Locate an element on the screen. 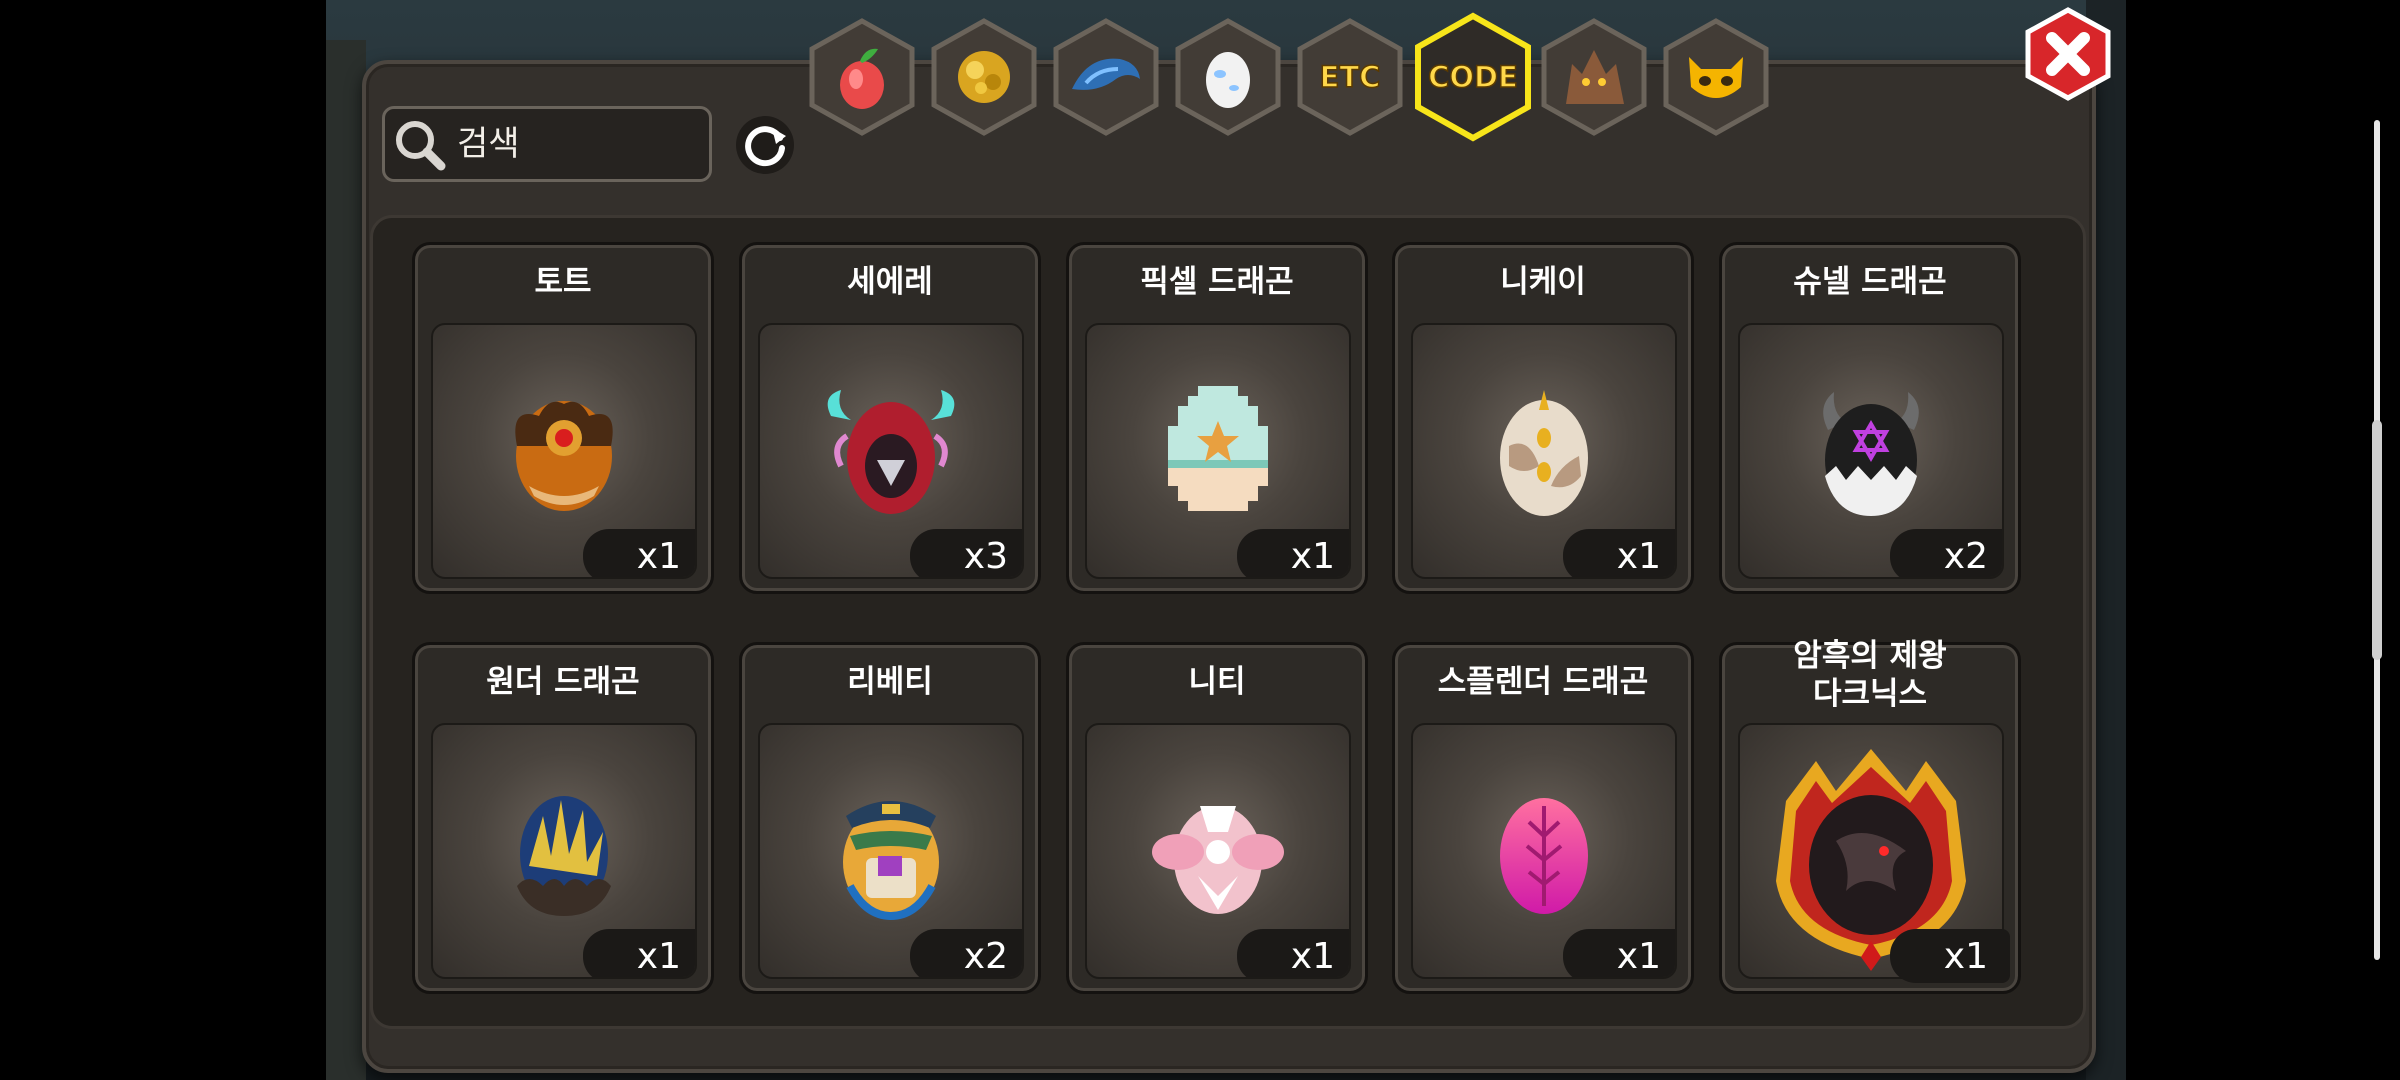 This screenshot has height=1080, width=2400. item-card-niti: 니티 x1 is located at coordinates (1217, 818).